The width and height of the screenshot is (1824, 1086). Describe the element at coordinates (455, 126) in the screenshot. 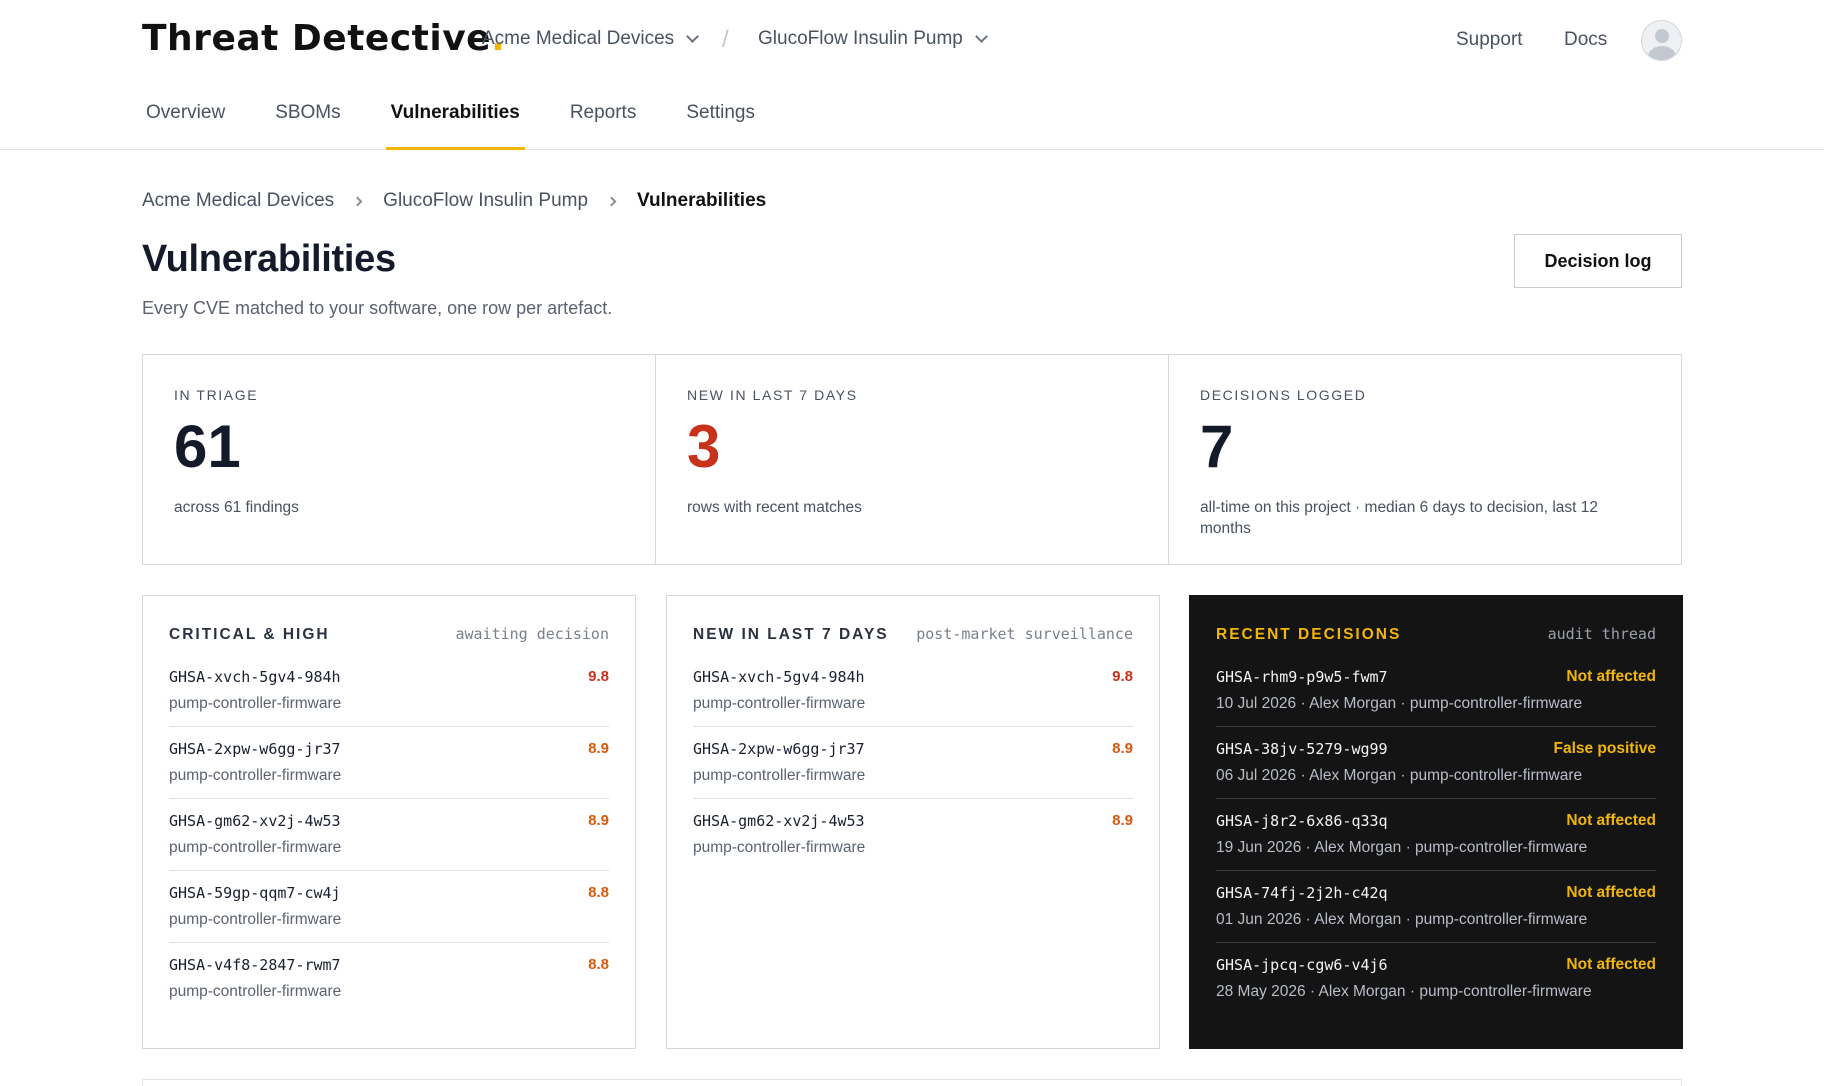

I see `tab-vulnerabilities: Vulnerabilities` at that location.